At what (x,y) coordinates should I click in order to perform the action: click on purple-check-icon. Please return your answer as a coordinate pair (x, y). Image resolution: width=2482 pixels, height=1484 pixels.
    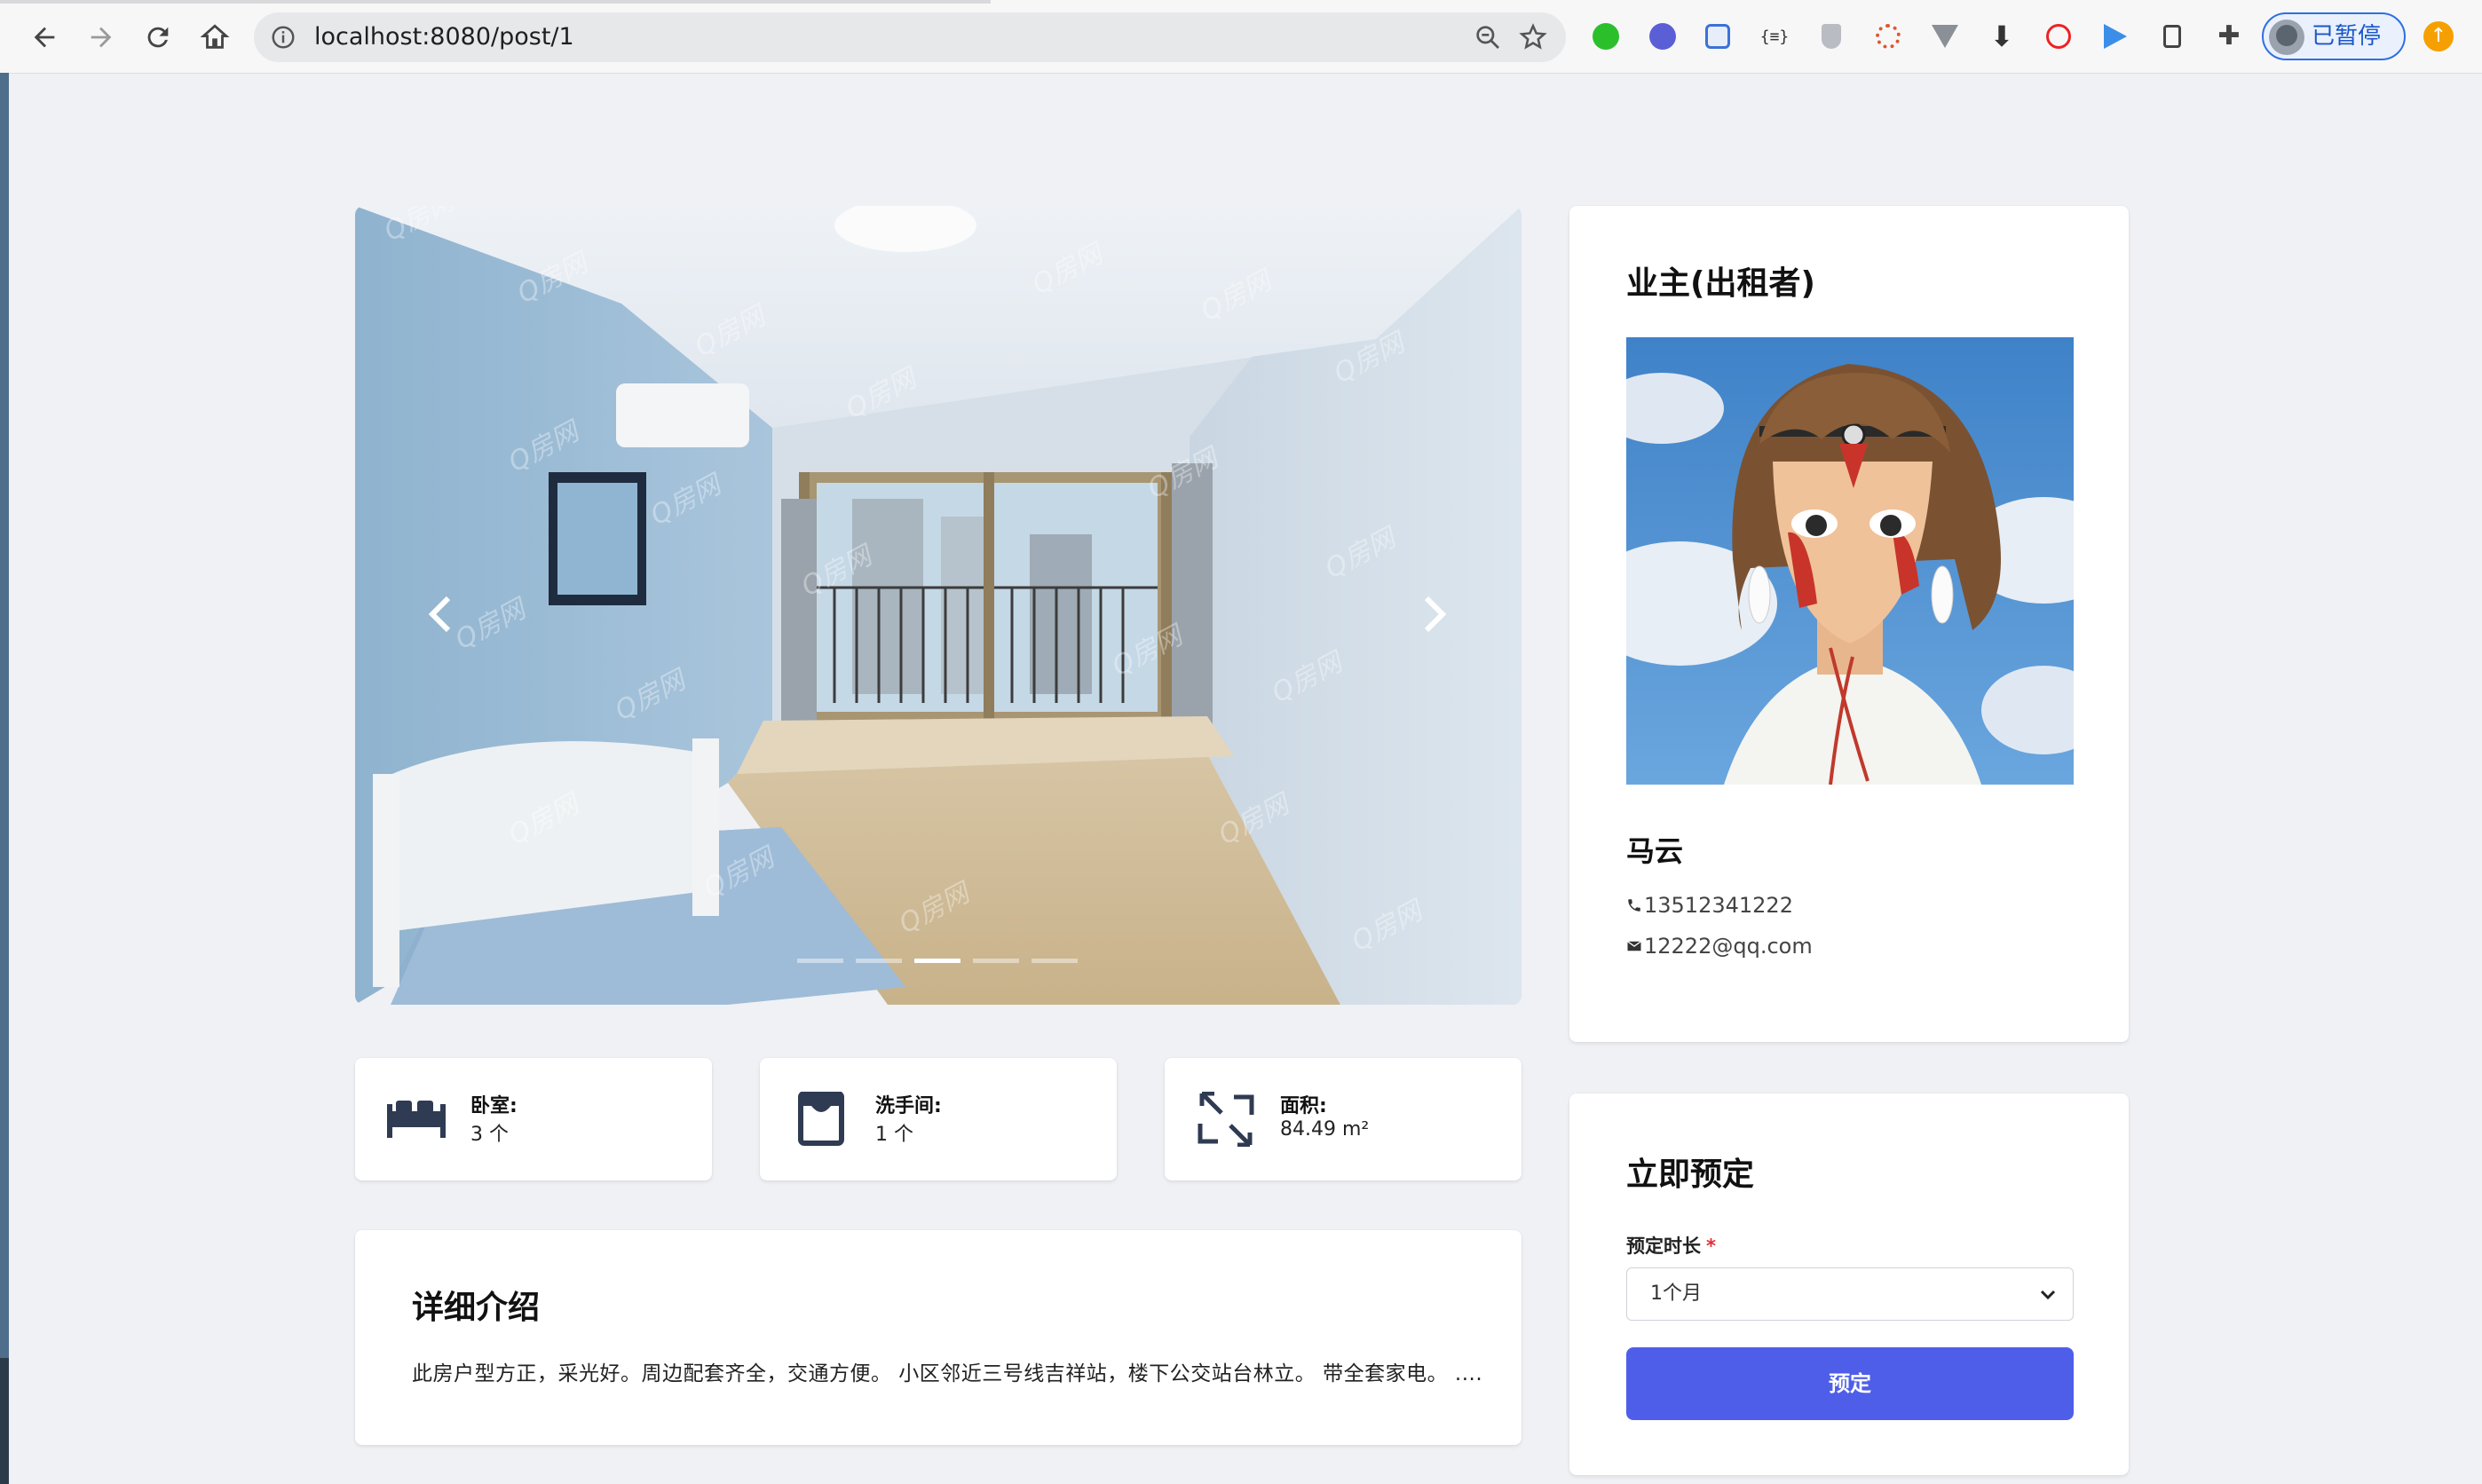
    Looking at the image, I should click on (1663, 37).